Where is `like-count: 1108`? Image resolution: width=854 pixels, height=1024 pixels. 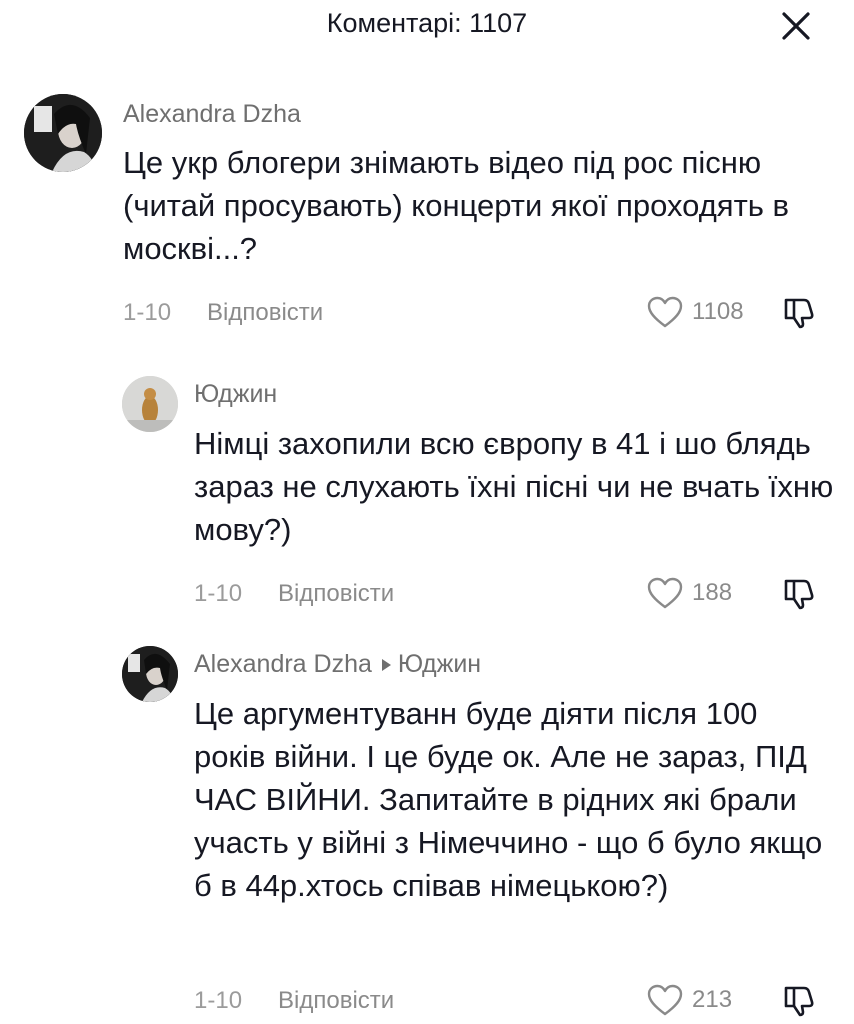
like-count: 1108 is located at coordinates (718, 311).